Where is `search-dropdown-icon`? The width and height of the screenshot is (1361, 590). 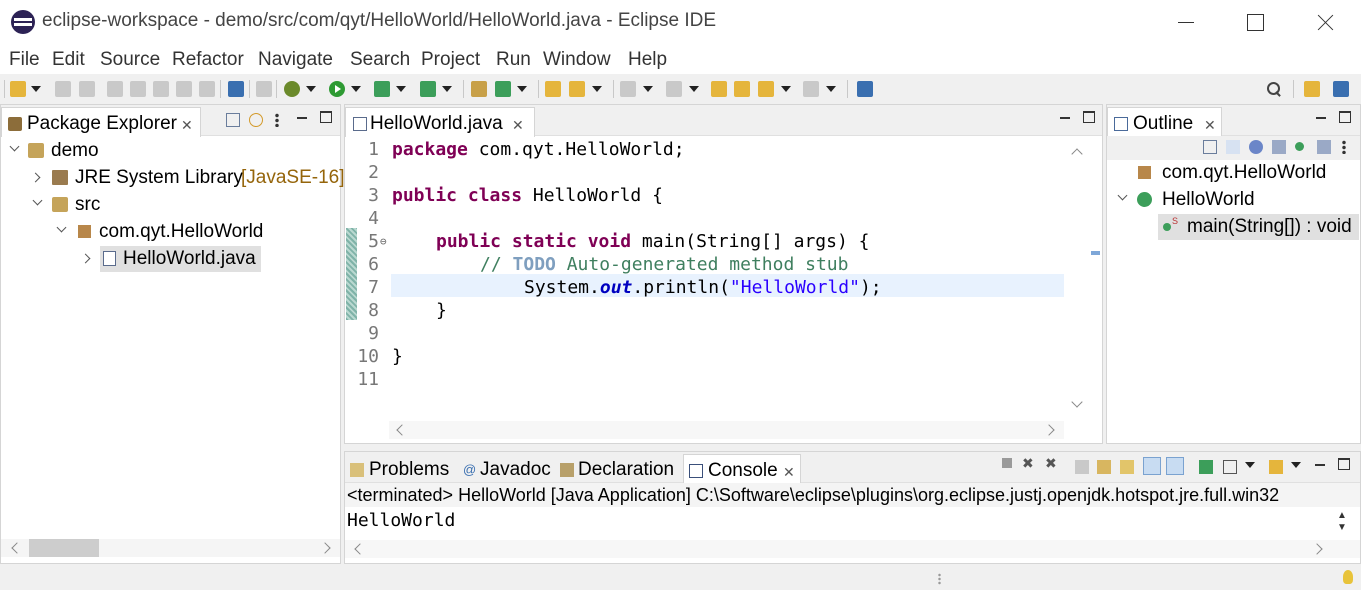 search-dropdown-icon is located at coordinates (597, 89).